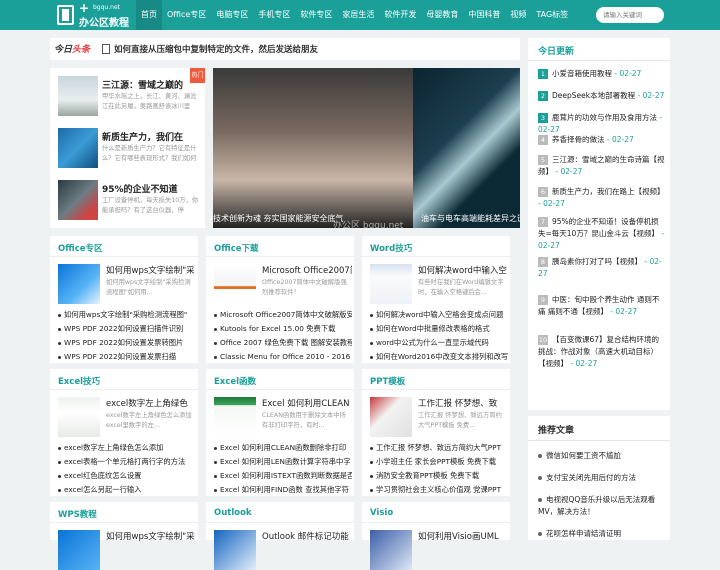  I want to click on nav-home: 首页, so click(149, 15).